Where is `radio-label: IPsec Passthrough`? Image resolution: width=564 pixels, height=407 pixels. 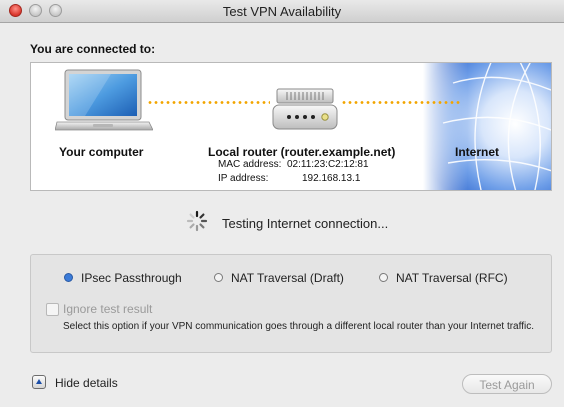
radio-label: IPsec Passthrough is located at coordinates (131, 278).